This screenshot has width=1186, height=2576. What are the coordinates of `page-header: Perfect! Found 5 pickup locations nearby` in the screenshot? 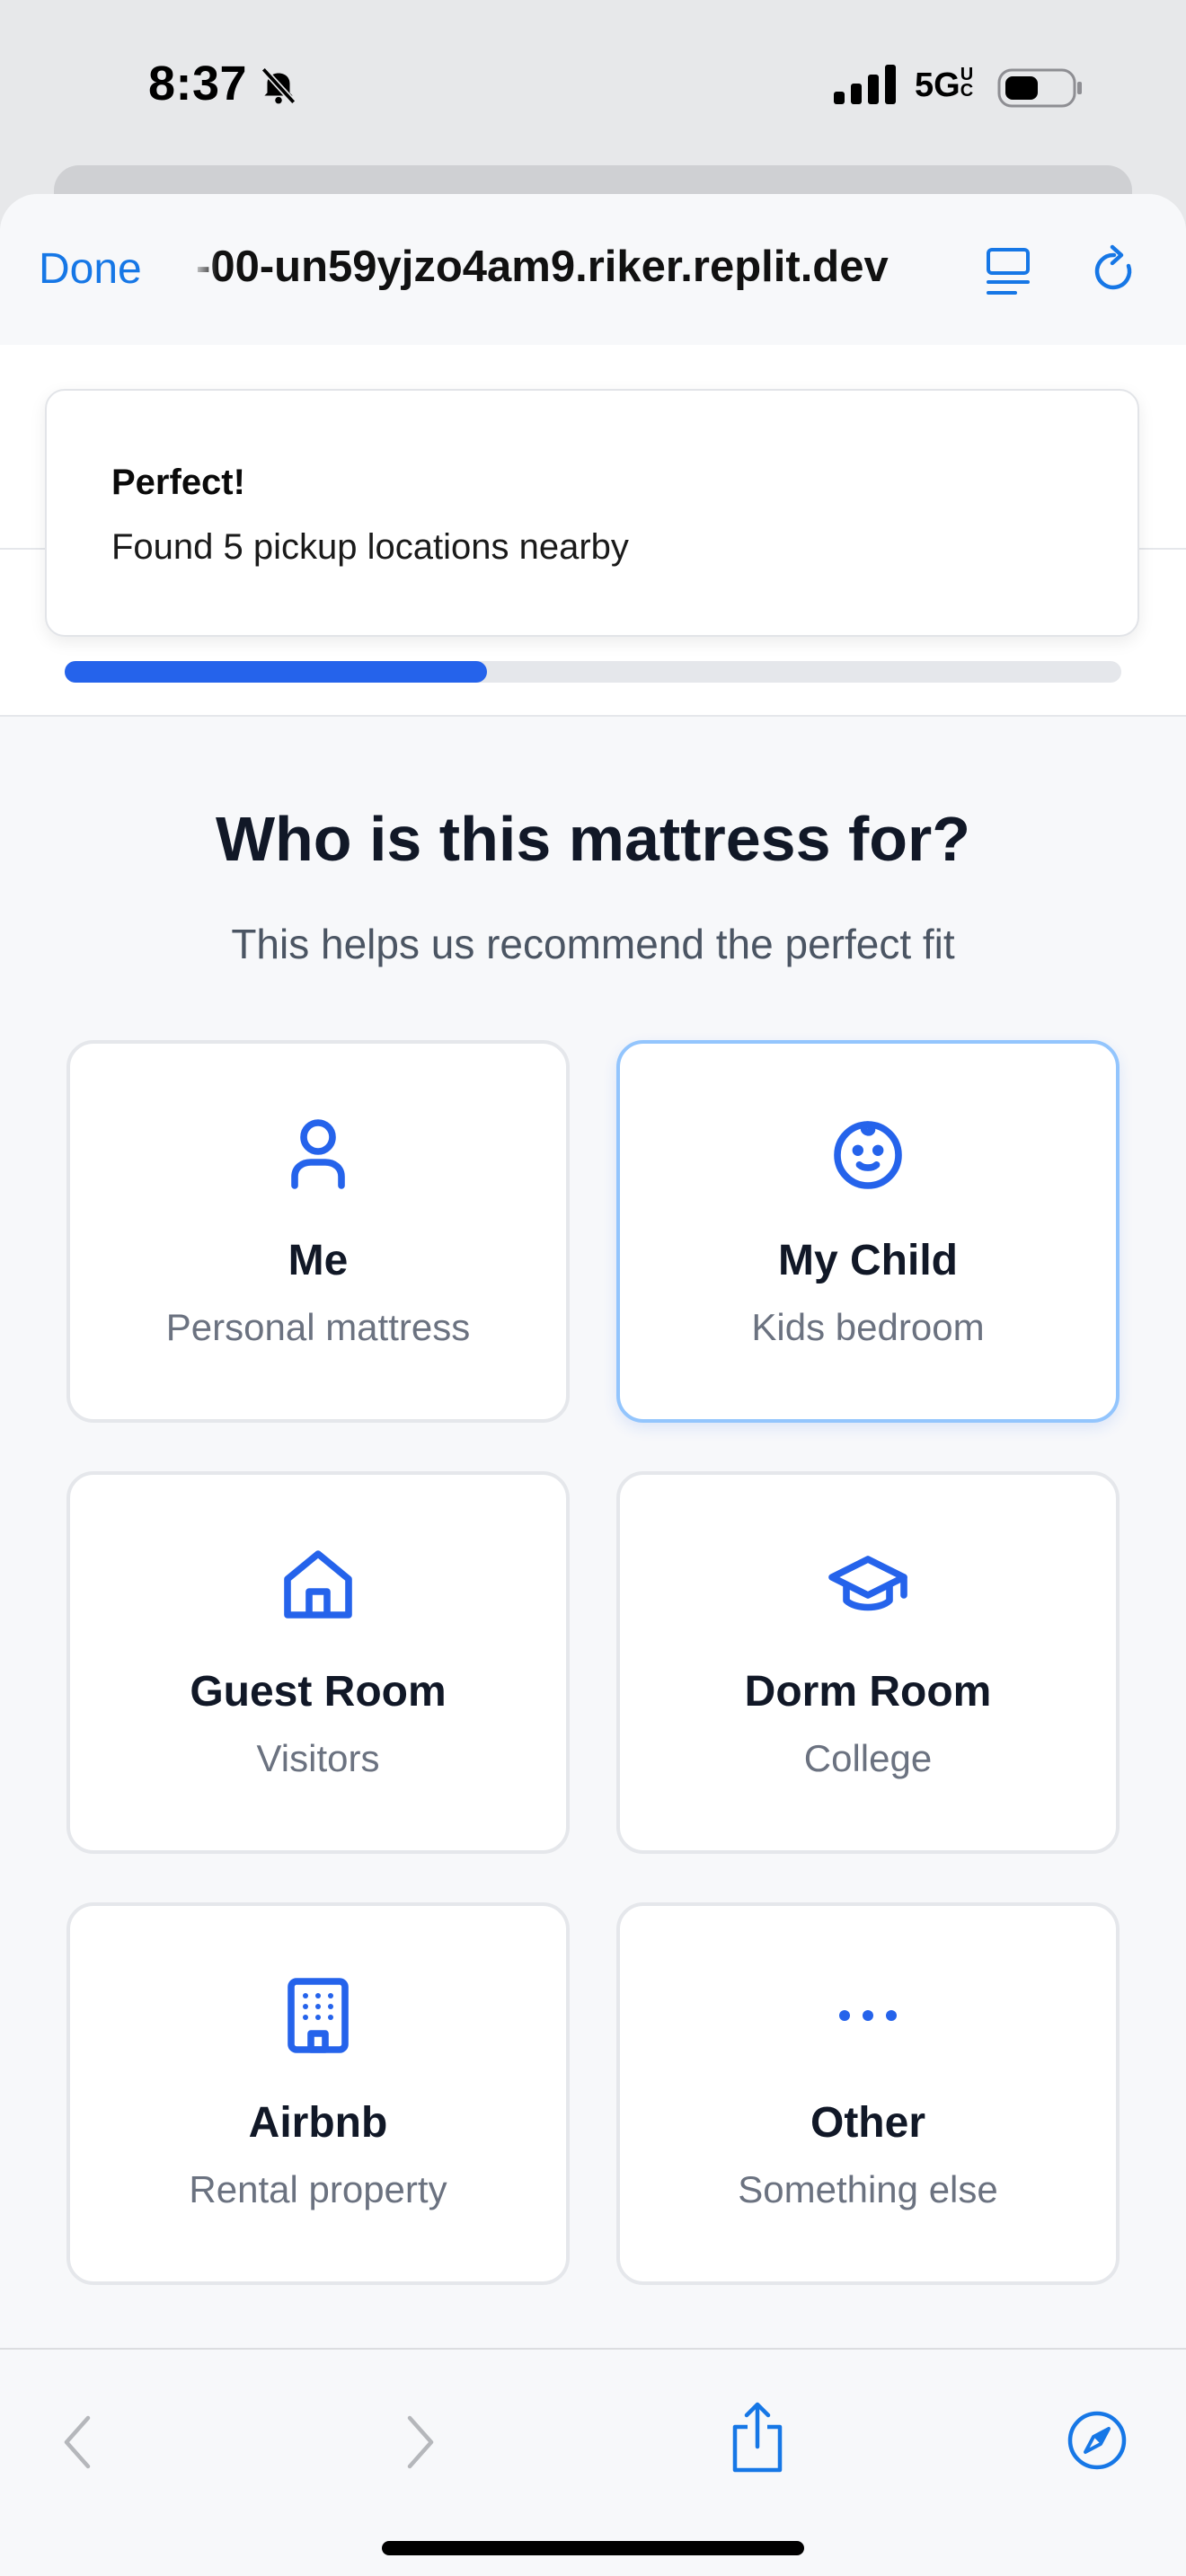 It's located at (593, 531).